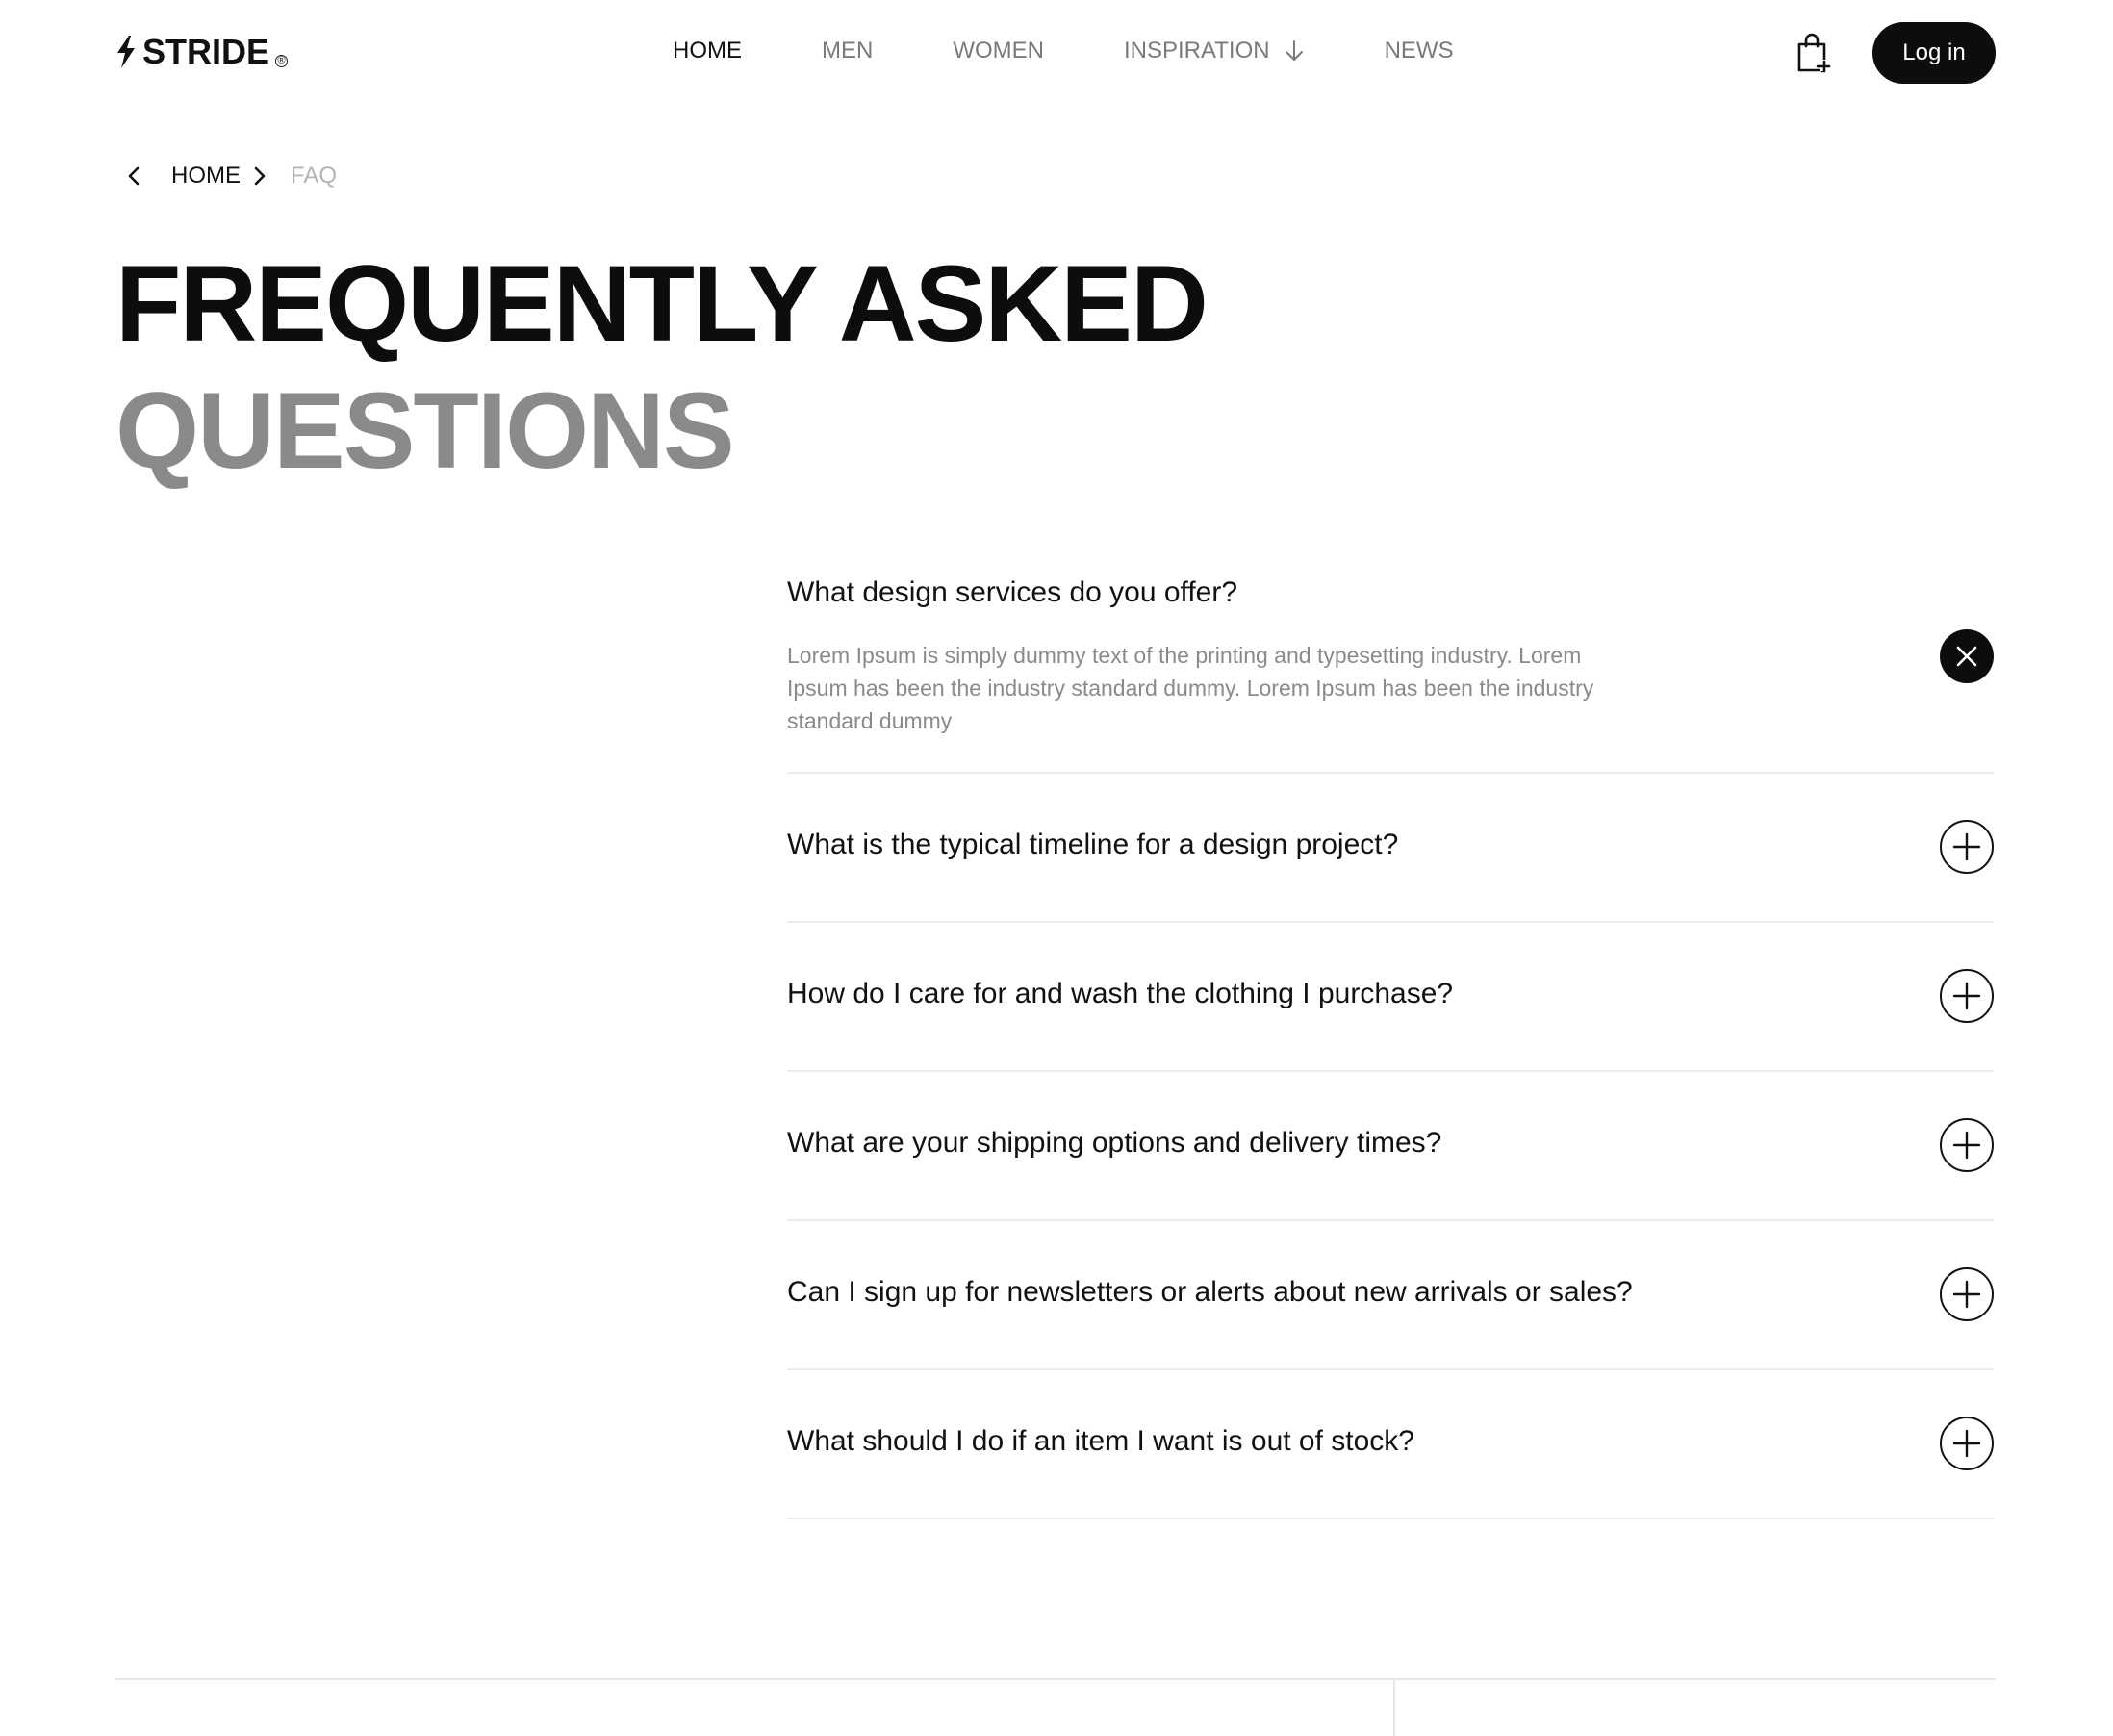  I want to click on page-title-line2: QUESTIONS, so click(425, 430).